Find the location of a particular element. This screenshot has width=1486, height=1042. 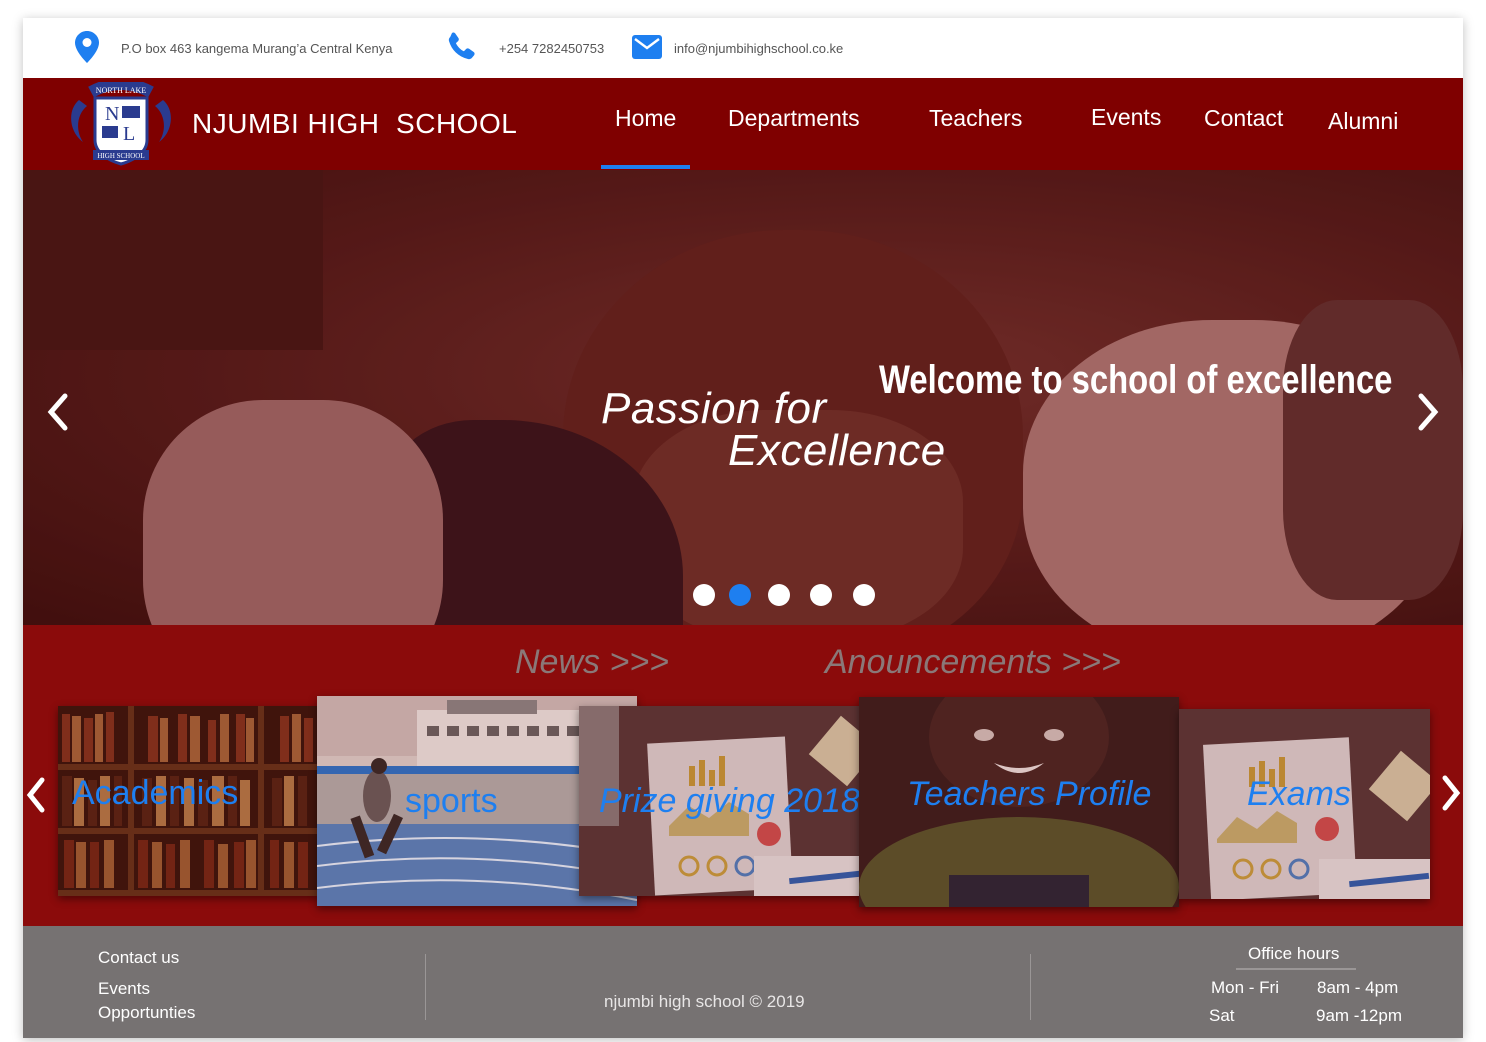

footer-link-contact: Contact us is located at coordinates (138, 958).